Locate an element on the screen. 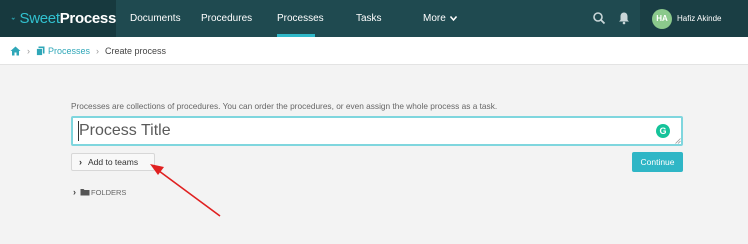  logo-icon is located at coordinates (13, 18).